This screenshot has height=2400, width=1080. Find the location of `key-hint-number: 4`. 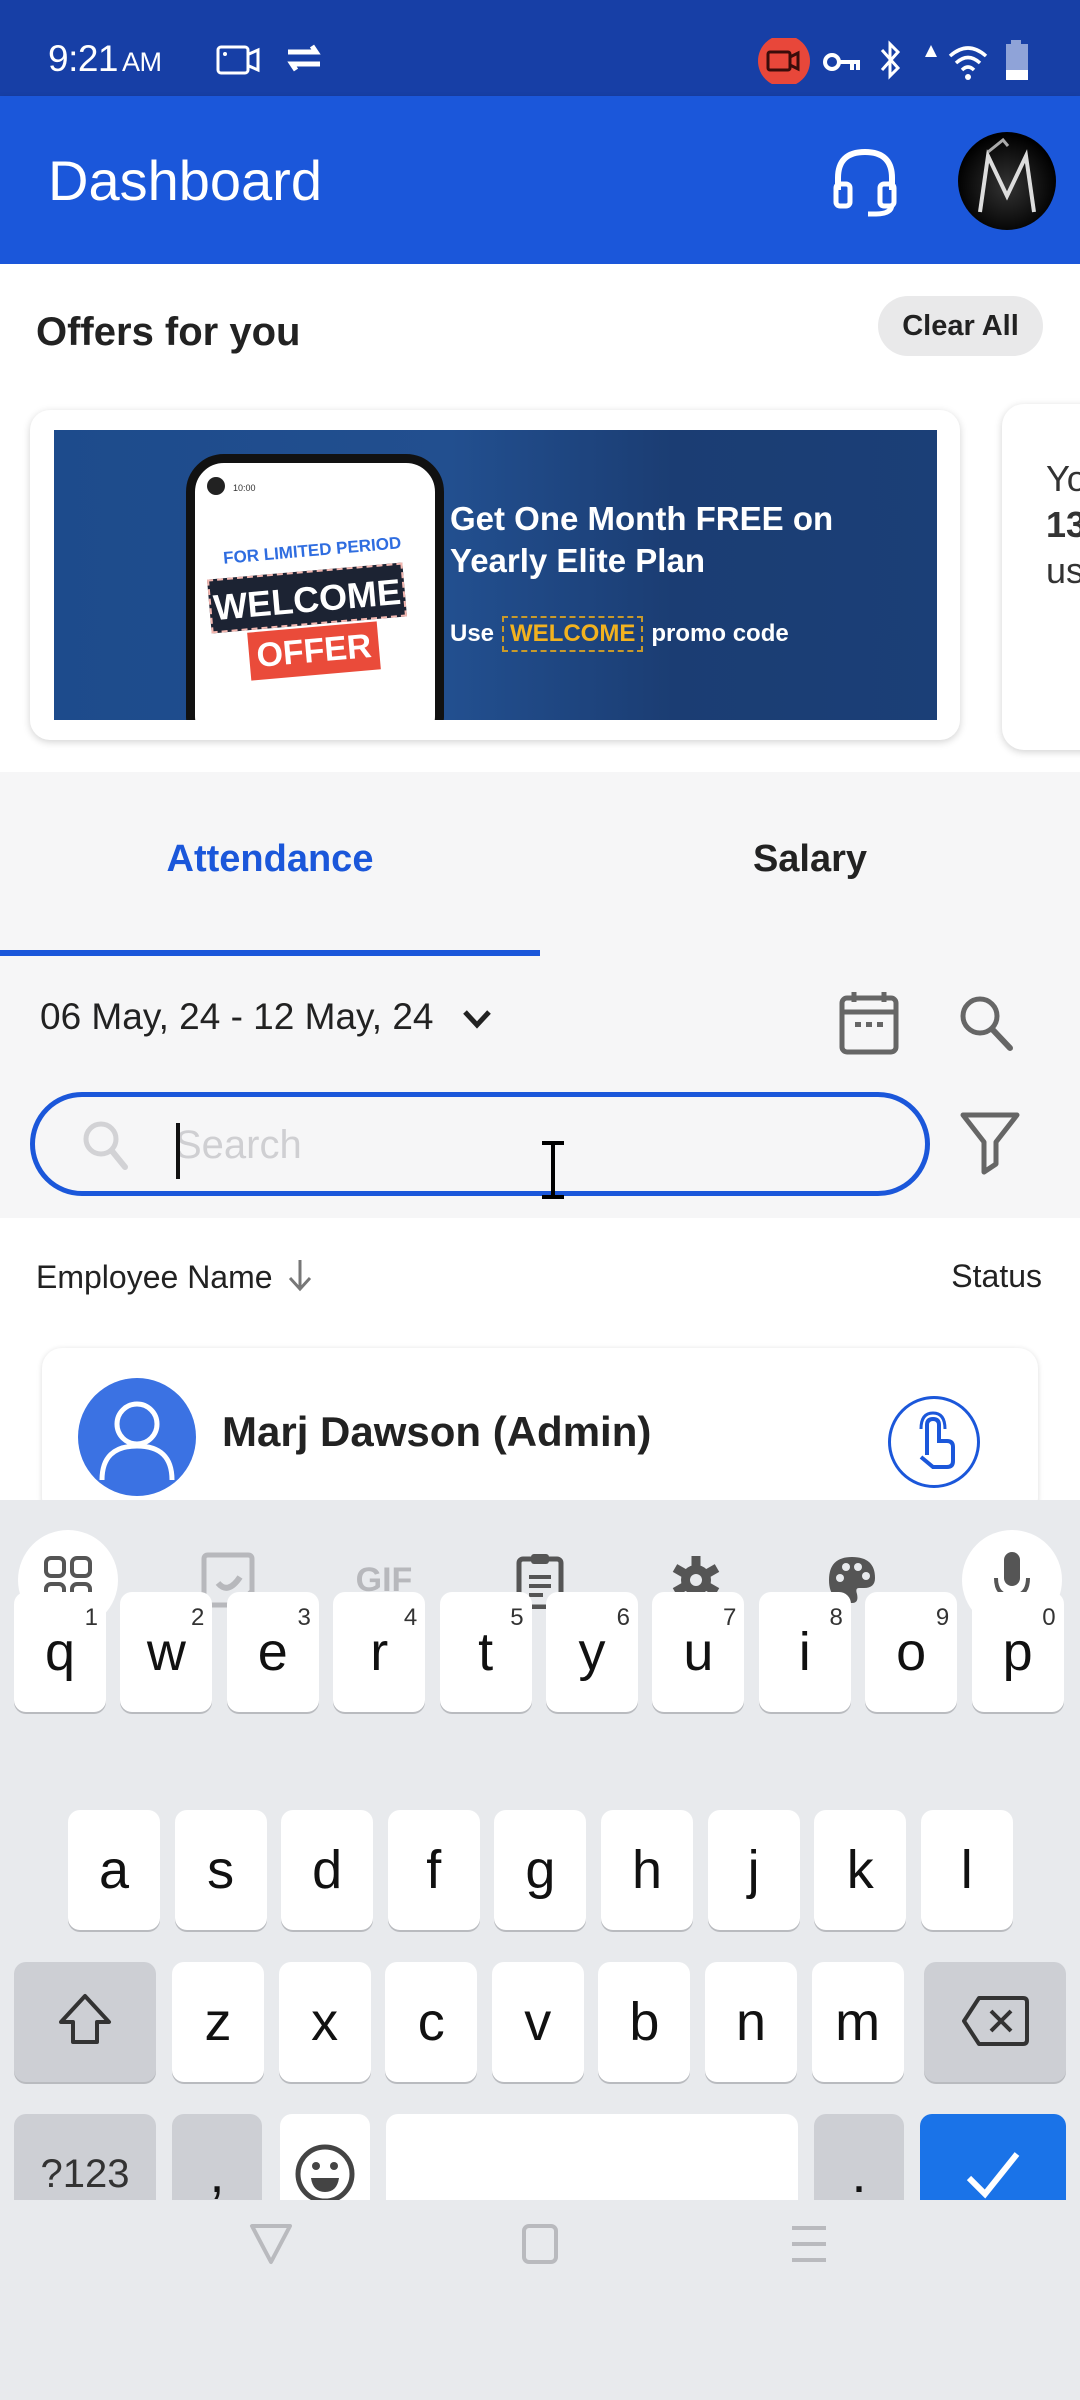

key-hint-number: 4 is located at coordinates (410, 1617).